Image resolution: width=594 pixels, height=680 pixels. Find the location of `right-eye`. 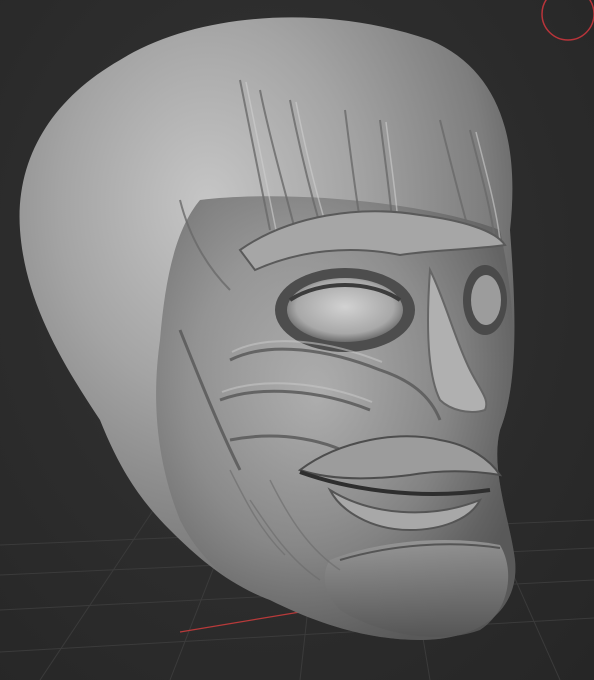

right-eye is located at coordinates (486, 300).